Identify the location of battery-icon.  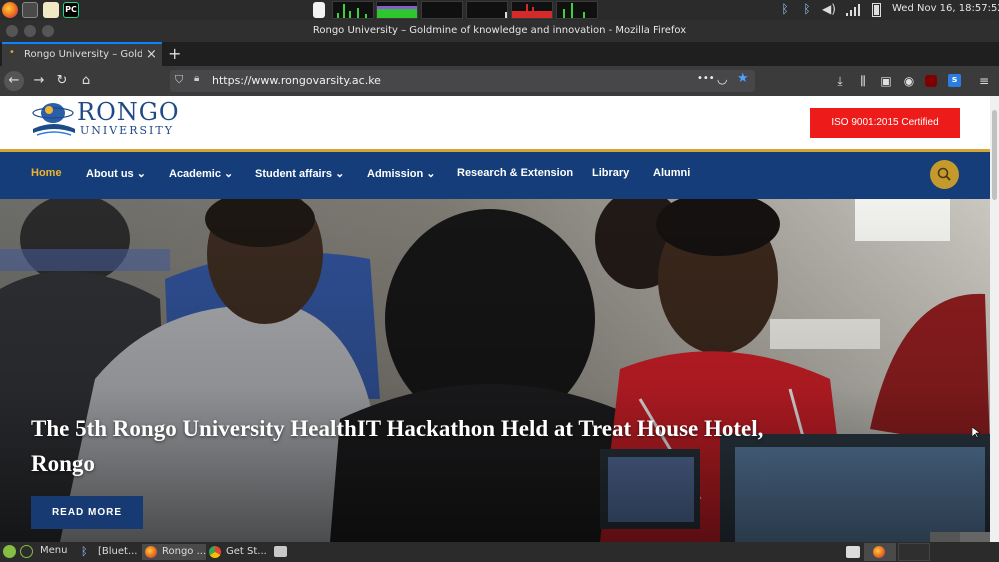
(876, 10).